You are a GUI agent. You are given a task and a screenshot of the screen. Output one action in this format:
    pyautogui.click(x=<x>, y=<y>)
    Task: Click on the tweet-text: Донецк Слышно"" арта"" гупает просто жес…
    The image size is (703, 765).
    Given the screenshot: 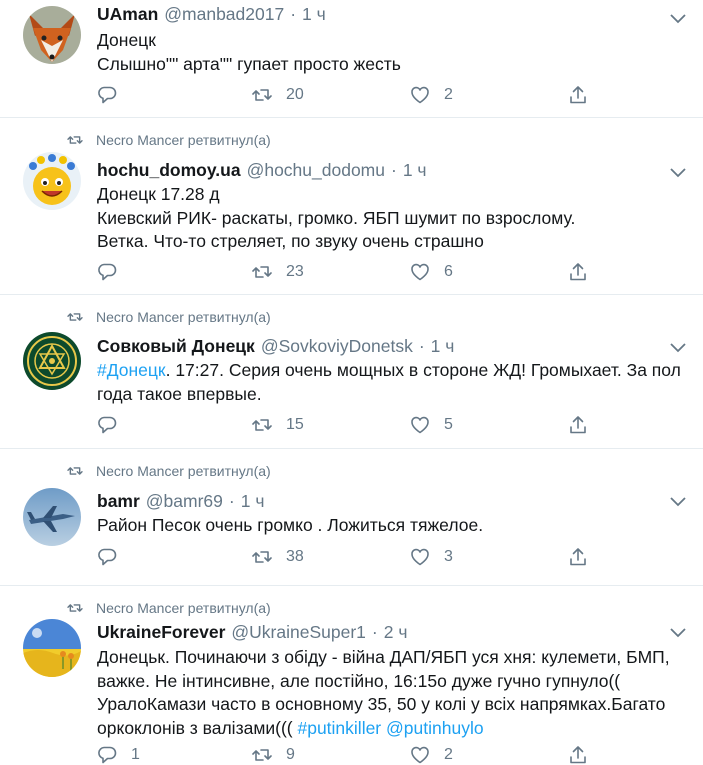 What is the action you would take?
    pyautogui.click(x=389, y=52)
    